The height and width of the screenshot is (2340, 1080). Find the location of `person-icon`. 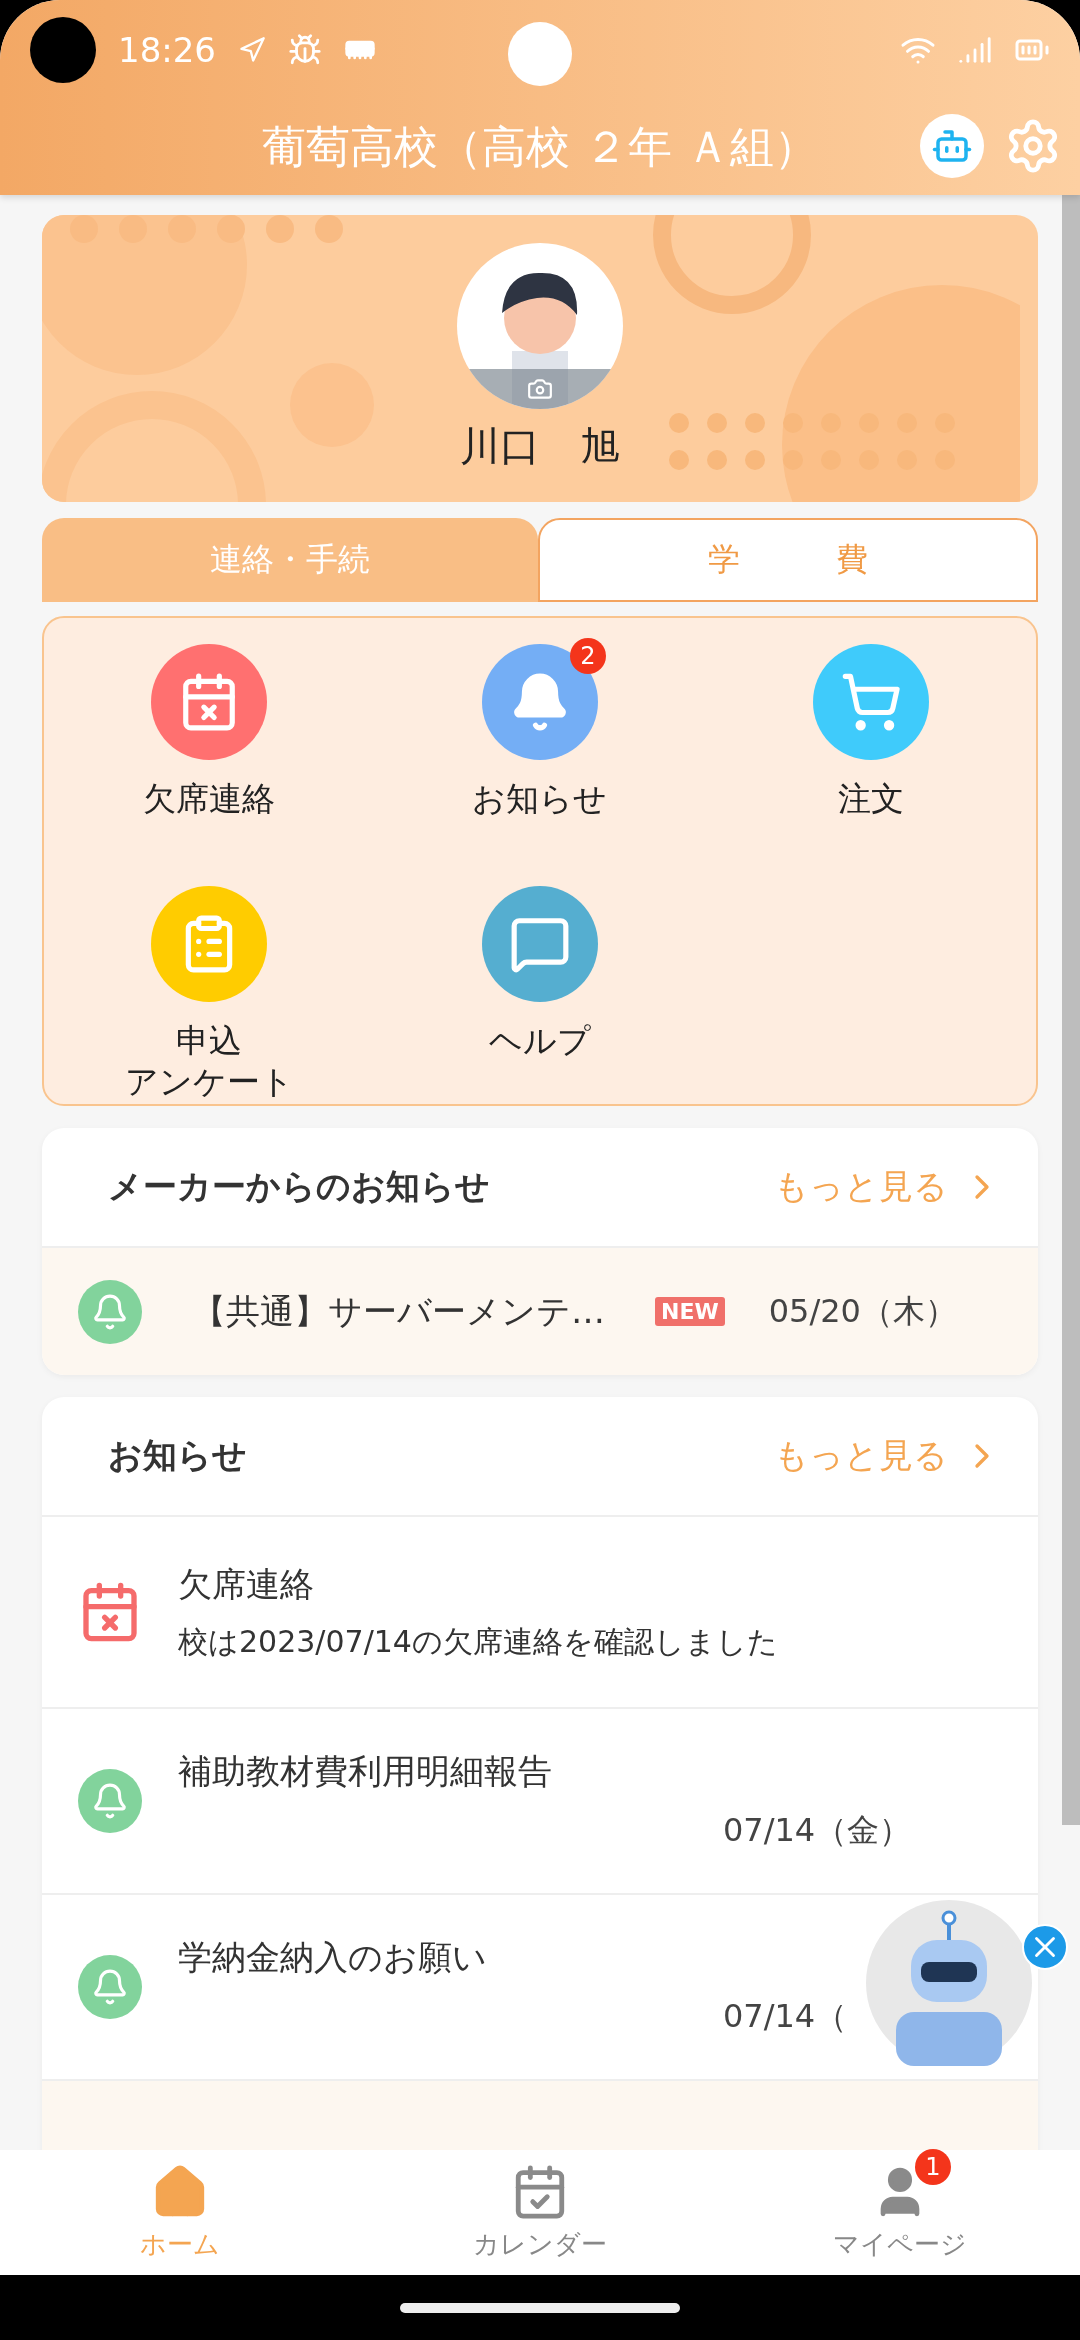

person-icon is located at coordinates (540, 340).